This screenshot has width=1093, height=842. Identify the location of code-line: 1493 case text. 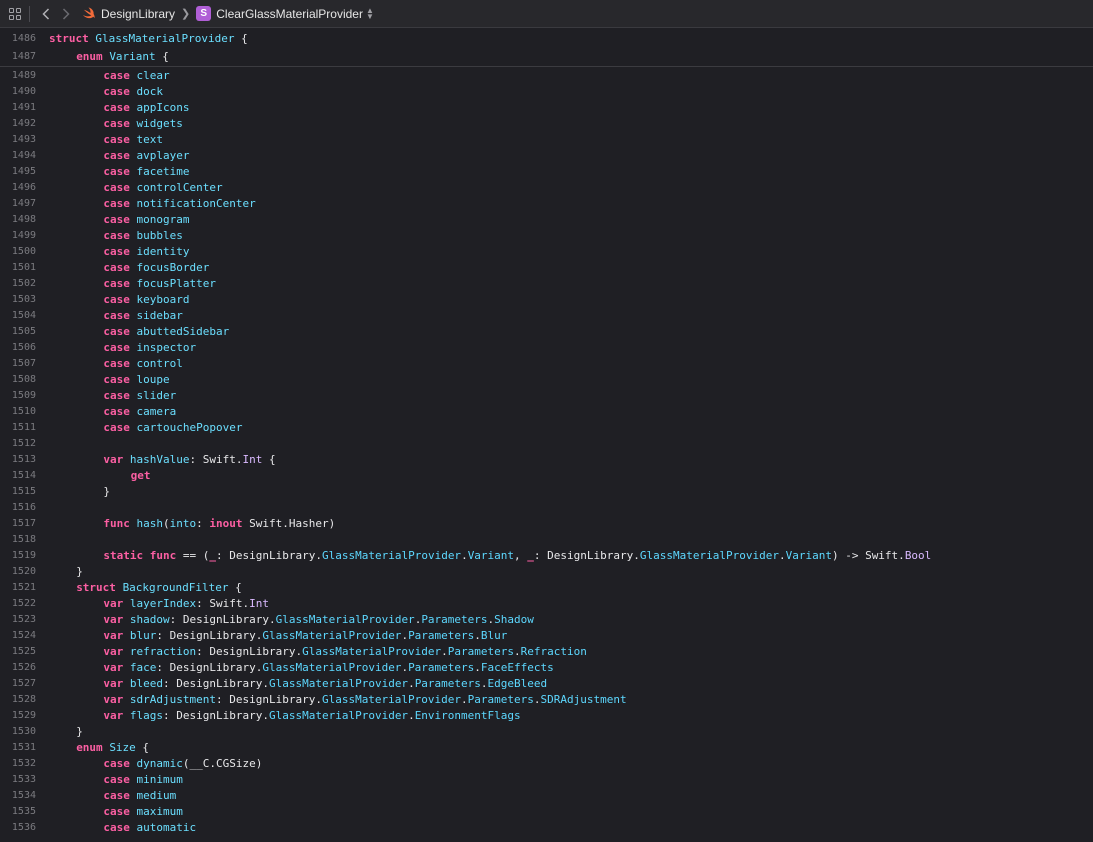
(546, 140).